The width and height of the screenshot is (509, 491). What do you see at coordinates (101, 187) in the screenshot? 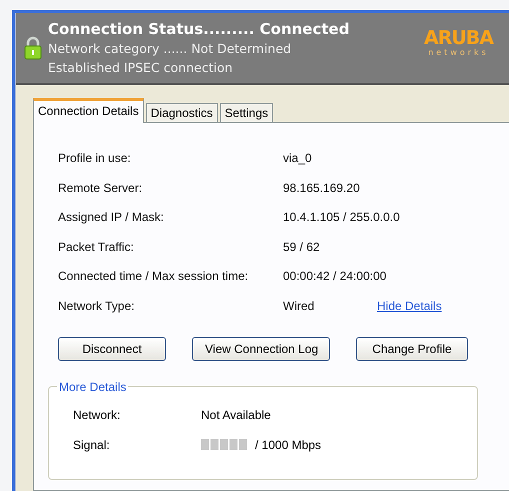
I see `field-label: Remote Server:` at bounding box center [101, 187].